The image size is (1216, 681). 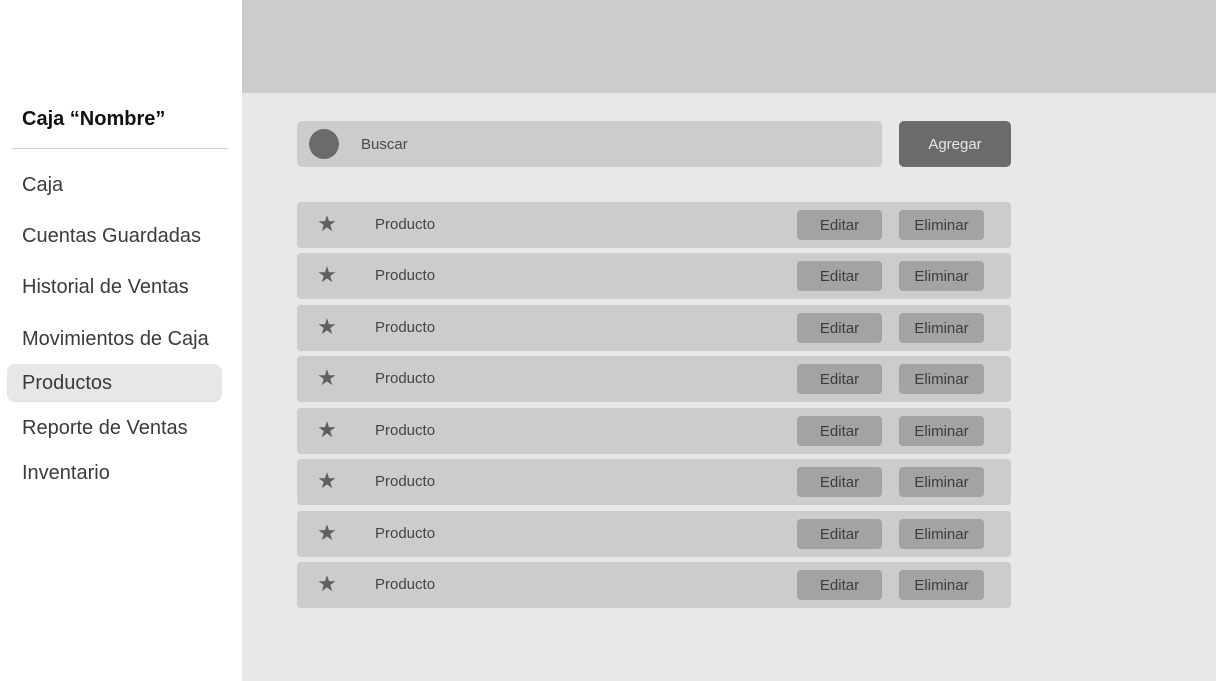 What do you see at coordinates (66, 473) in the screenshot?
I see `sidebar-item-inventario: Inventario` at bounding box center [66, 473].